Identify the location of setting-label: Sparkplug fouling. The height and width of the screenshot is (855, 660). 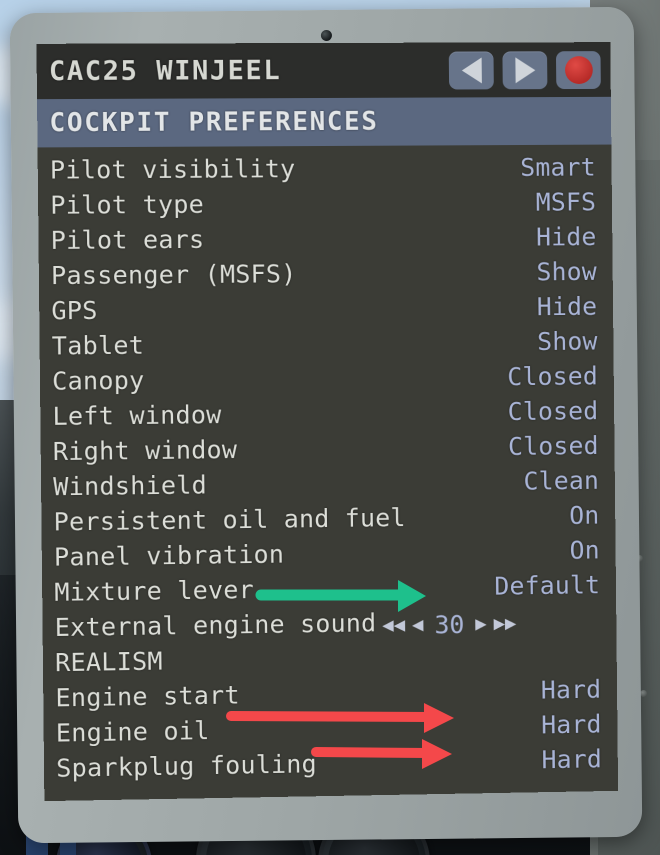
(186, 766).